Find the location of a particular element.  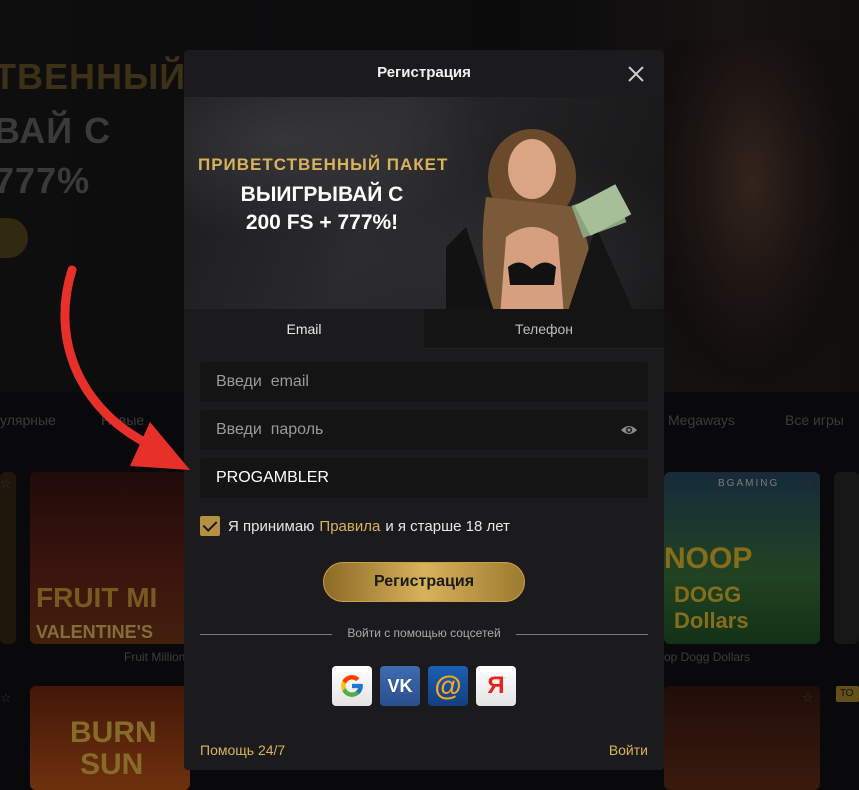

banner-promo-text: ПРИВЕТСТВЕННЫЙ ПАКЕТ is located at coordinates (323, 164).